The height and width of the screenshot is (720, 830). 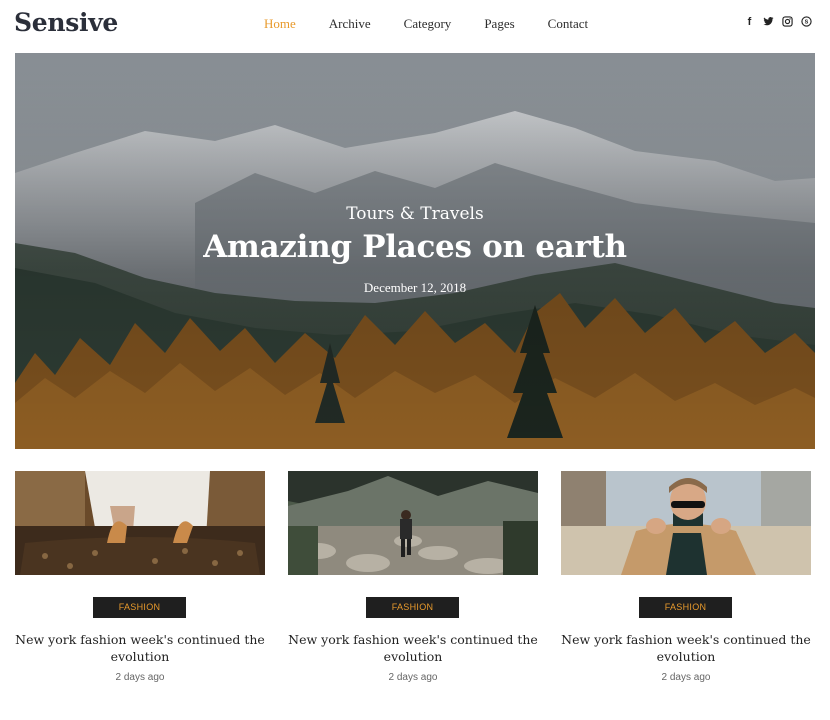 What do you see at coordinates (499, 24) in the screenshot?
I see `nav-item-pages: Pages` at bounding box center [499, 24].